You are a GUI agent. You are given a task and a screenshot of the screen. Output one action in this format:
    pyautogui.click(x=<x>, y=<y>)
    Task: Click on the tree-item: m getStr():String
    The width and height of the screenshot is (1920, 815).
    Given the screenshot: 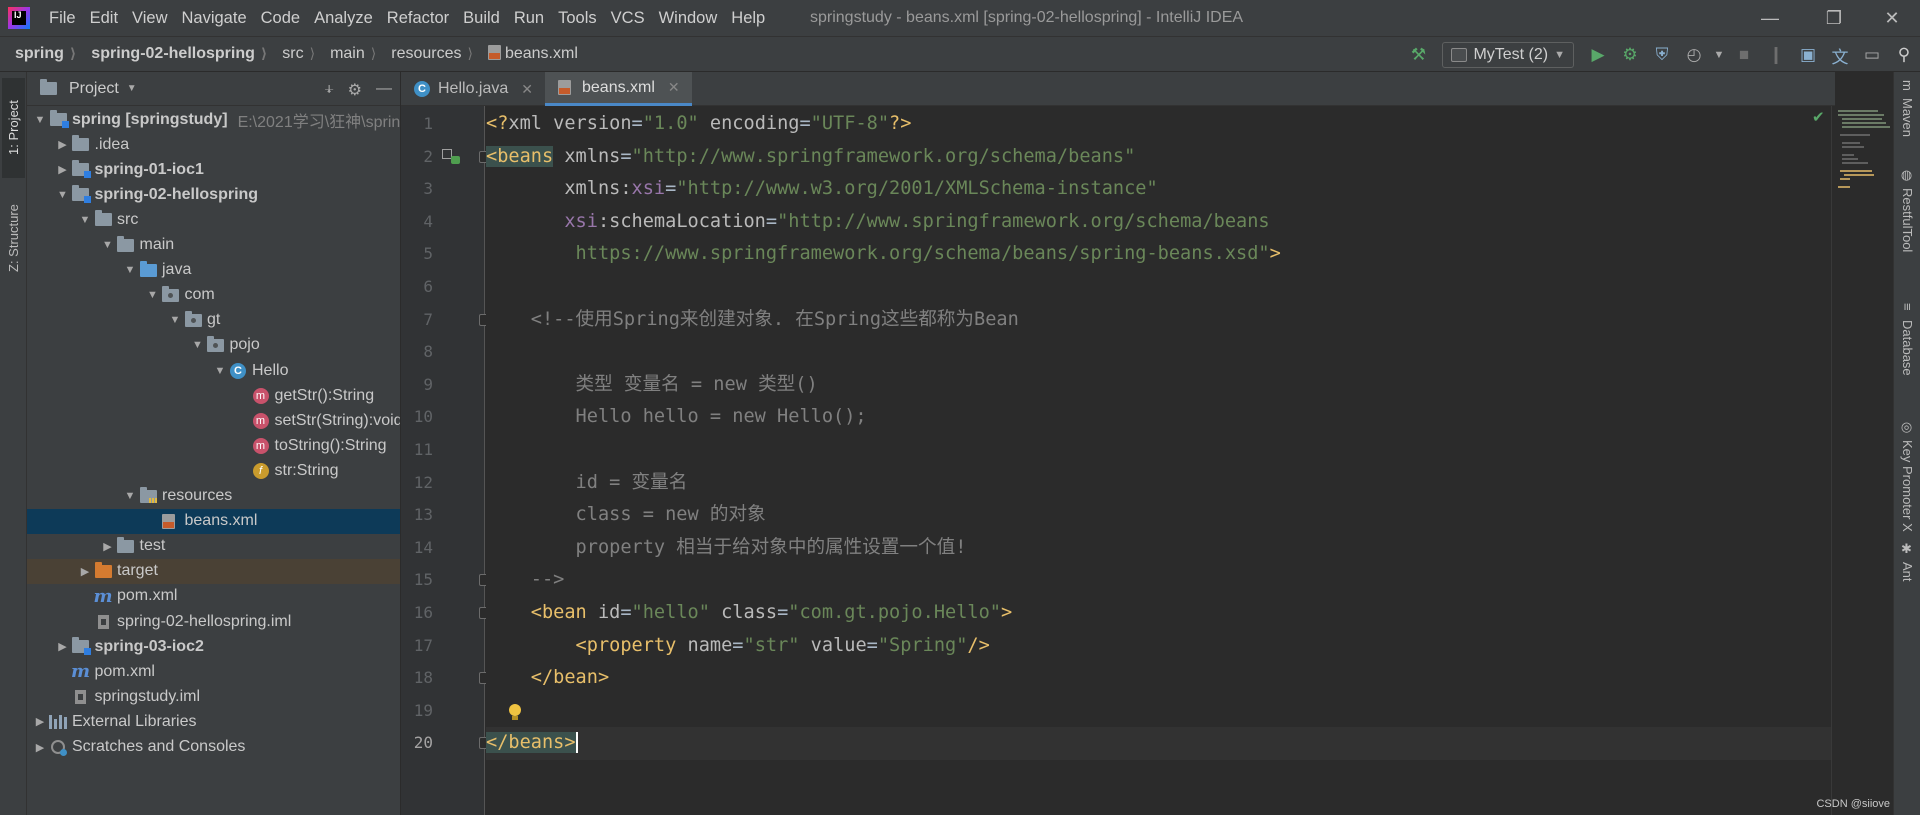 What is the action you would take?
    pyautogui.click(x=213, y=395)
    